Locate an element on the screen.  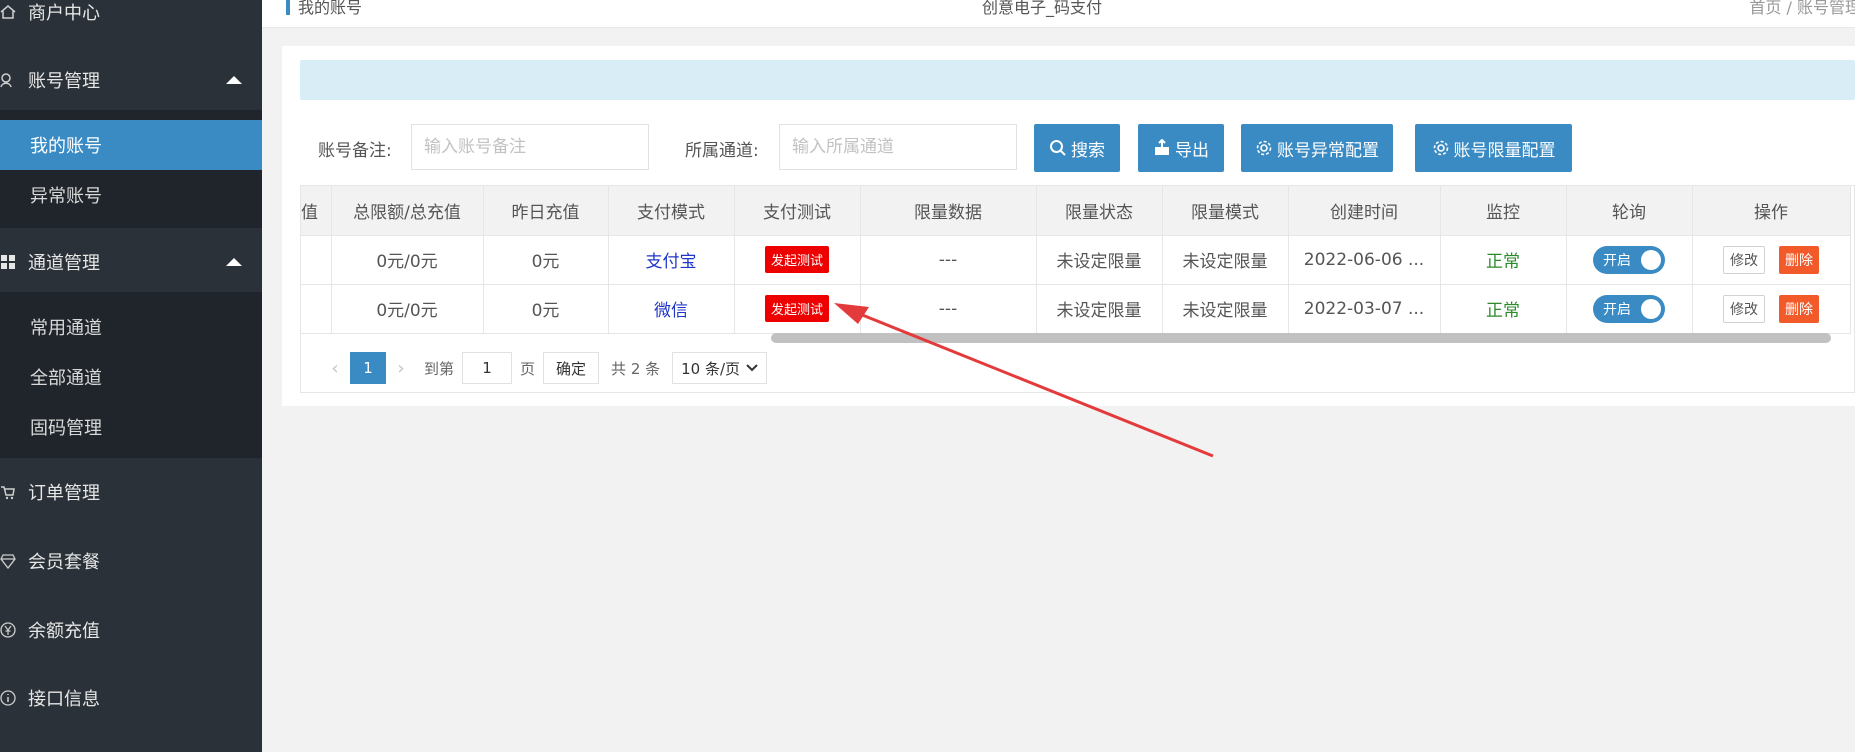
sidebar-item-all-channel: 全部通道 is located at coordinates (131, 377).